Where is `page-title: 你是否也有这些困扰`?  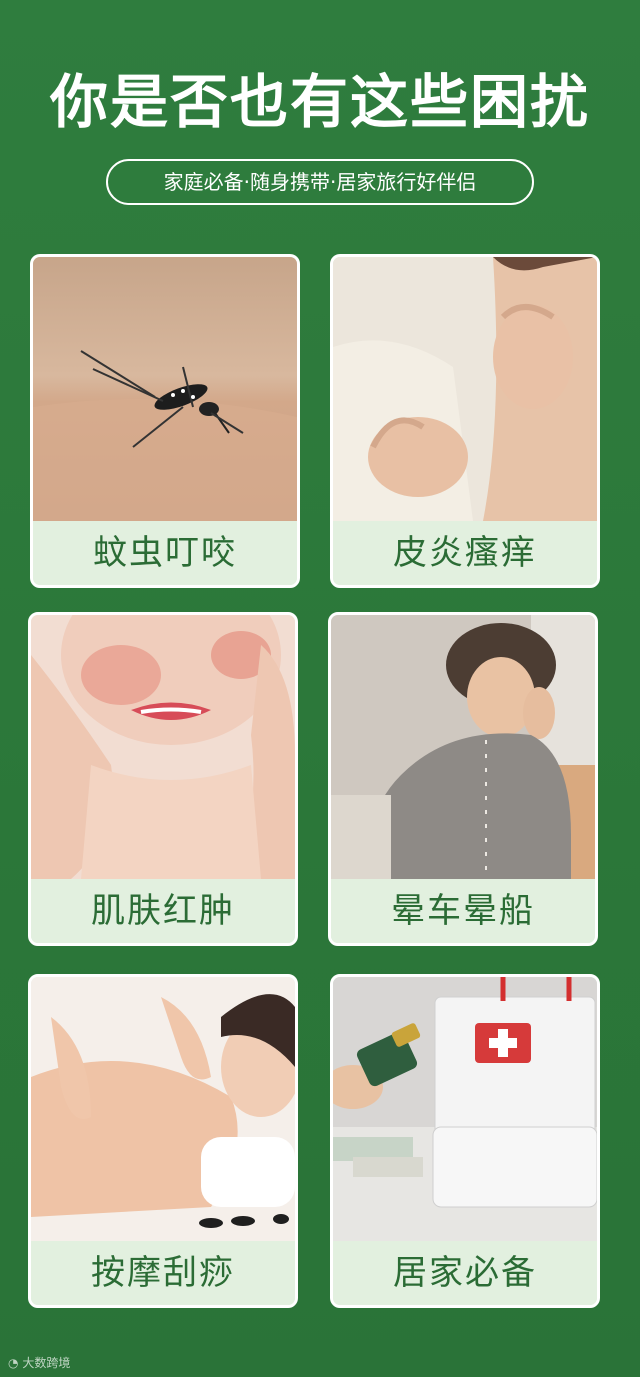 page-title: 你是否也有这些困扰 is located at coordinates (319, 102).